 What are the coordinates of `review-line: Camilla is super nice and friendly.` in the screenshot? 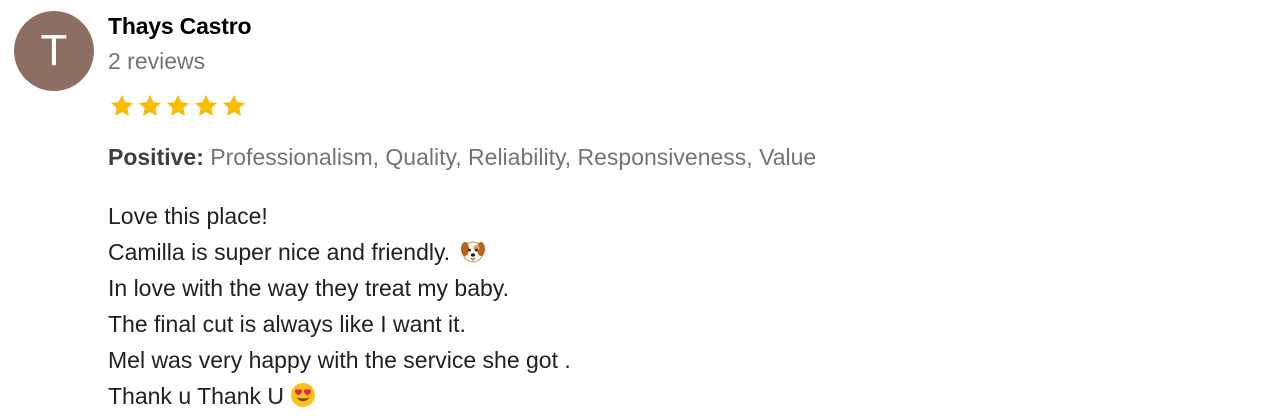 It's located at (681, 252).